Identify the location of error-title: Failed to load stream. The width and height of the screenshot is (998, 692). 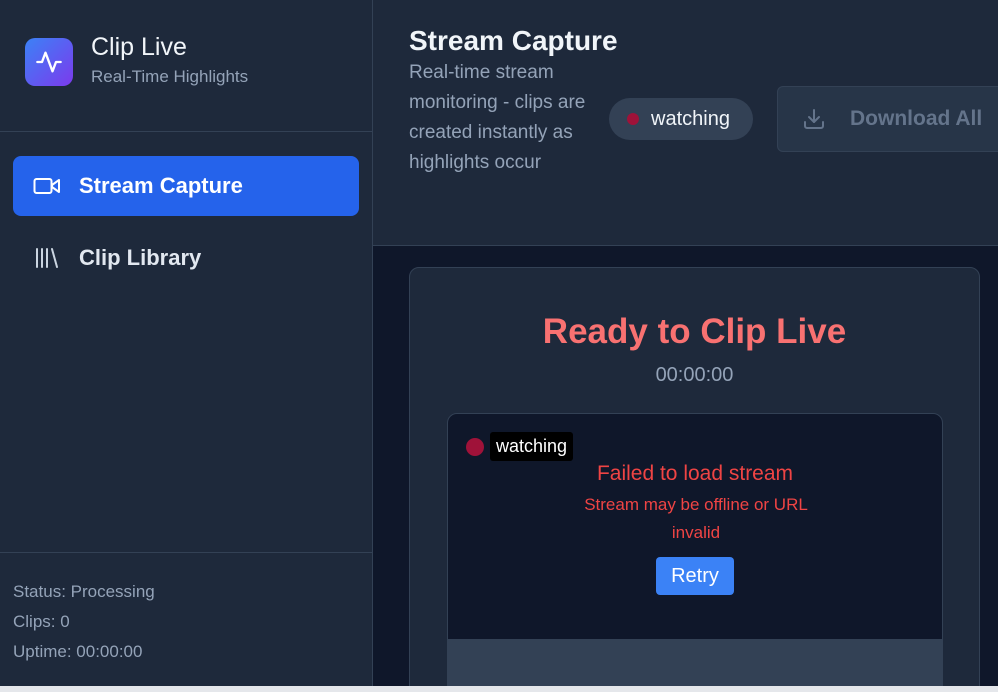
(695, 473).